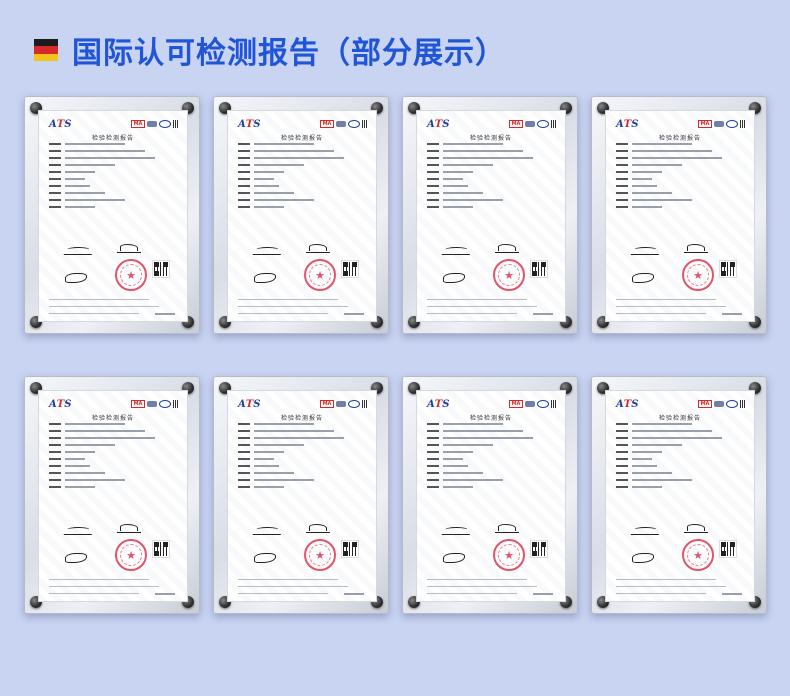  What do you see at coordinates (46, 50) in the screenshot?
I see `flag-stripe-red` at bounding box center [46, 50].